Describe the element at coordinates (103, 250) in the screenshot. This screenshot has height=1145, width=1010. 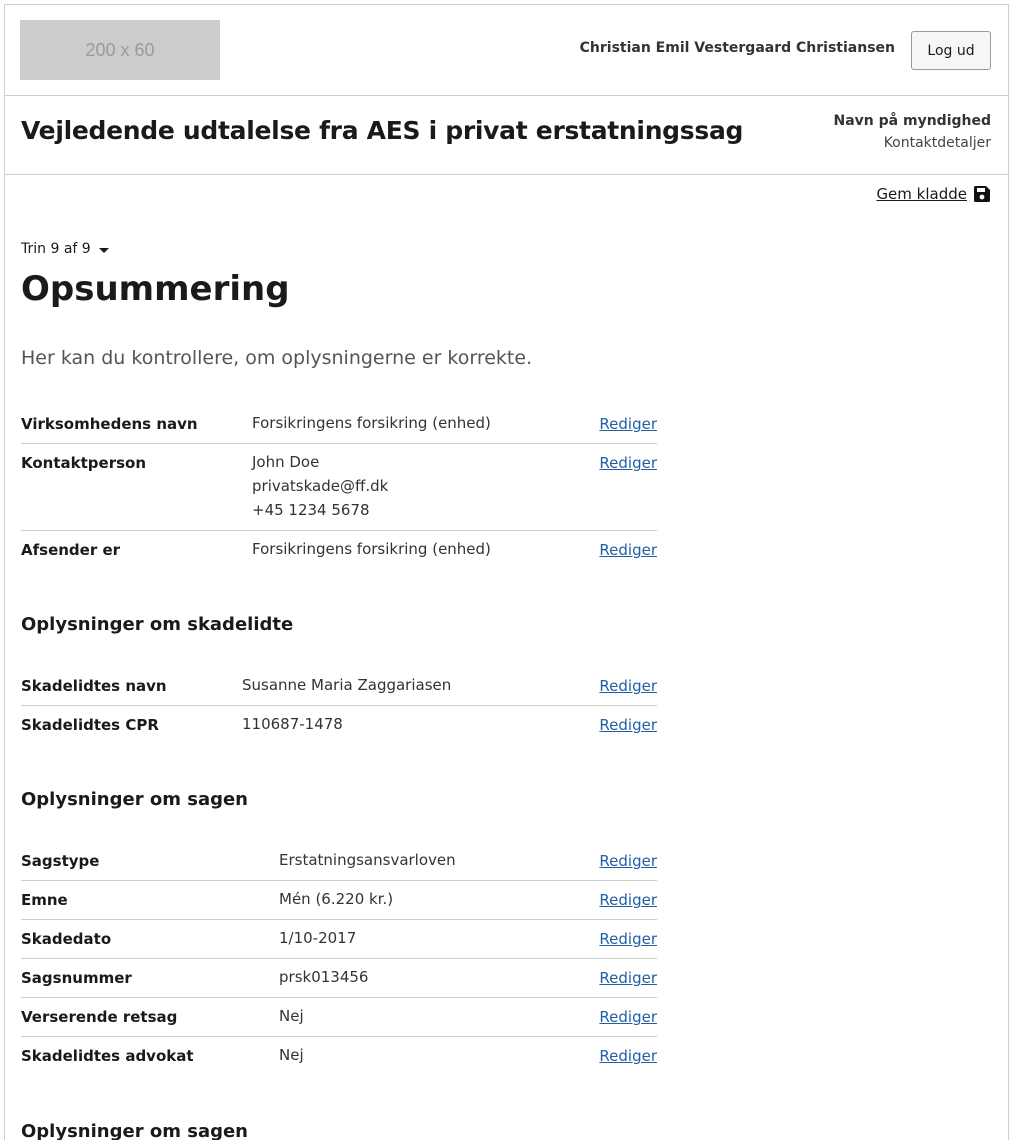
I see `caret-down-icon` at that location.